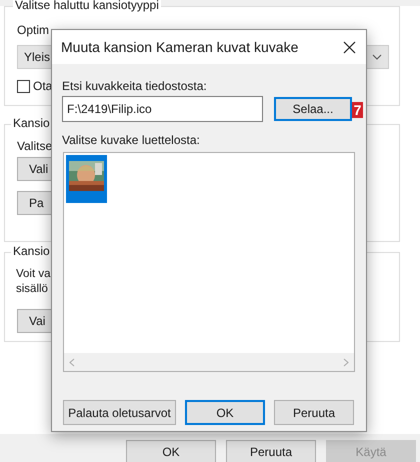  I want to click on description: Voit va sisällö, so click(33, 282).